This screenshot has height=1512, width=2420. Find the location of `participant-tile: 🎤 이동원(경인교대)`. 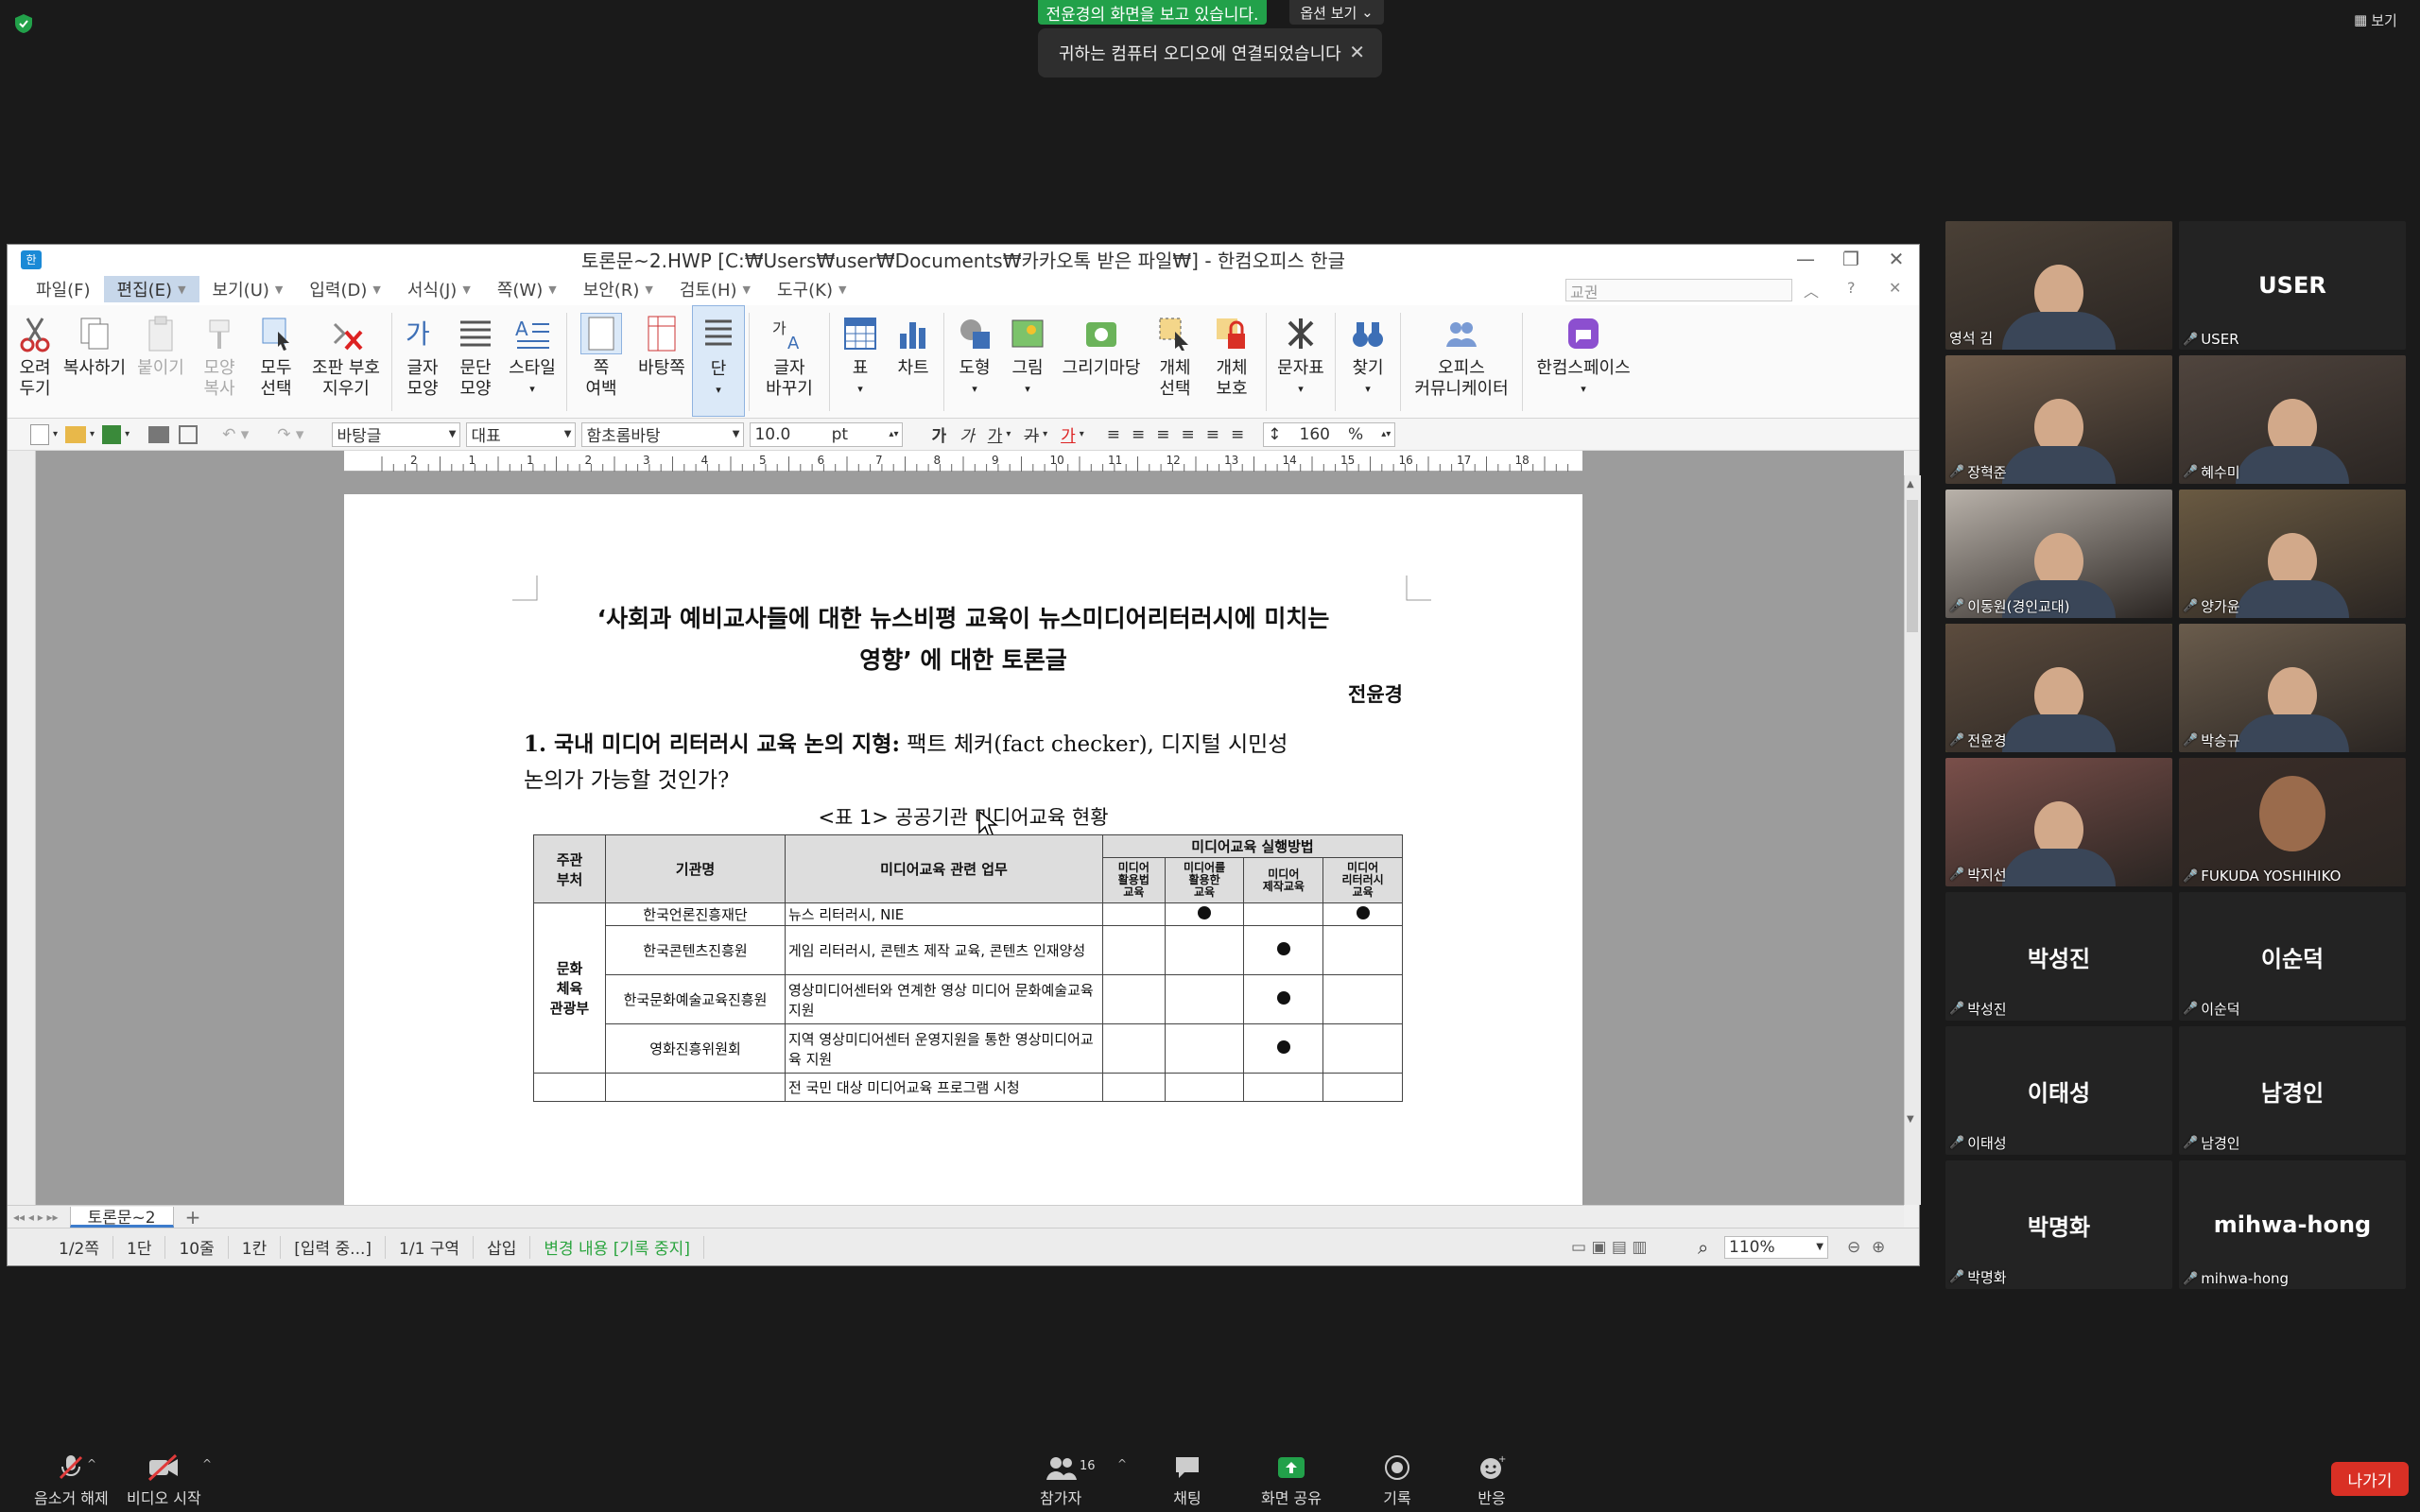

participant-tile: 🎤 이동원(경인교대) is located at coordinates (2058, 554).